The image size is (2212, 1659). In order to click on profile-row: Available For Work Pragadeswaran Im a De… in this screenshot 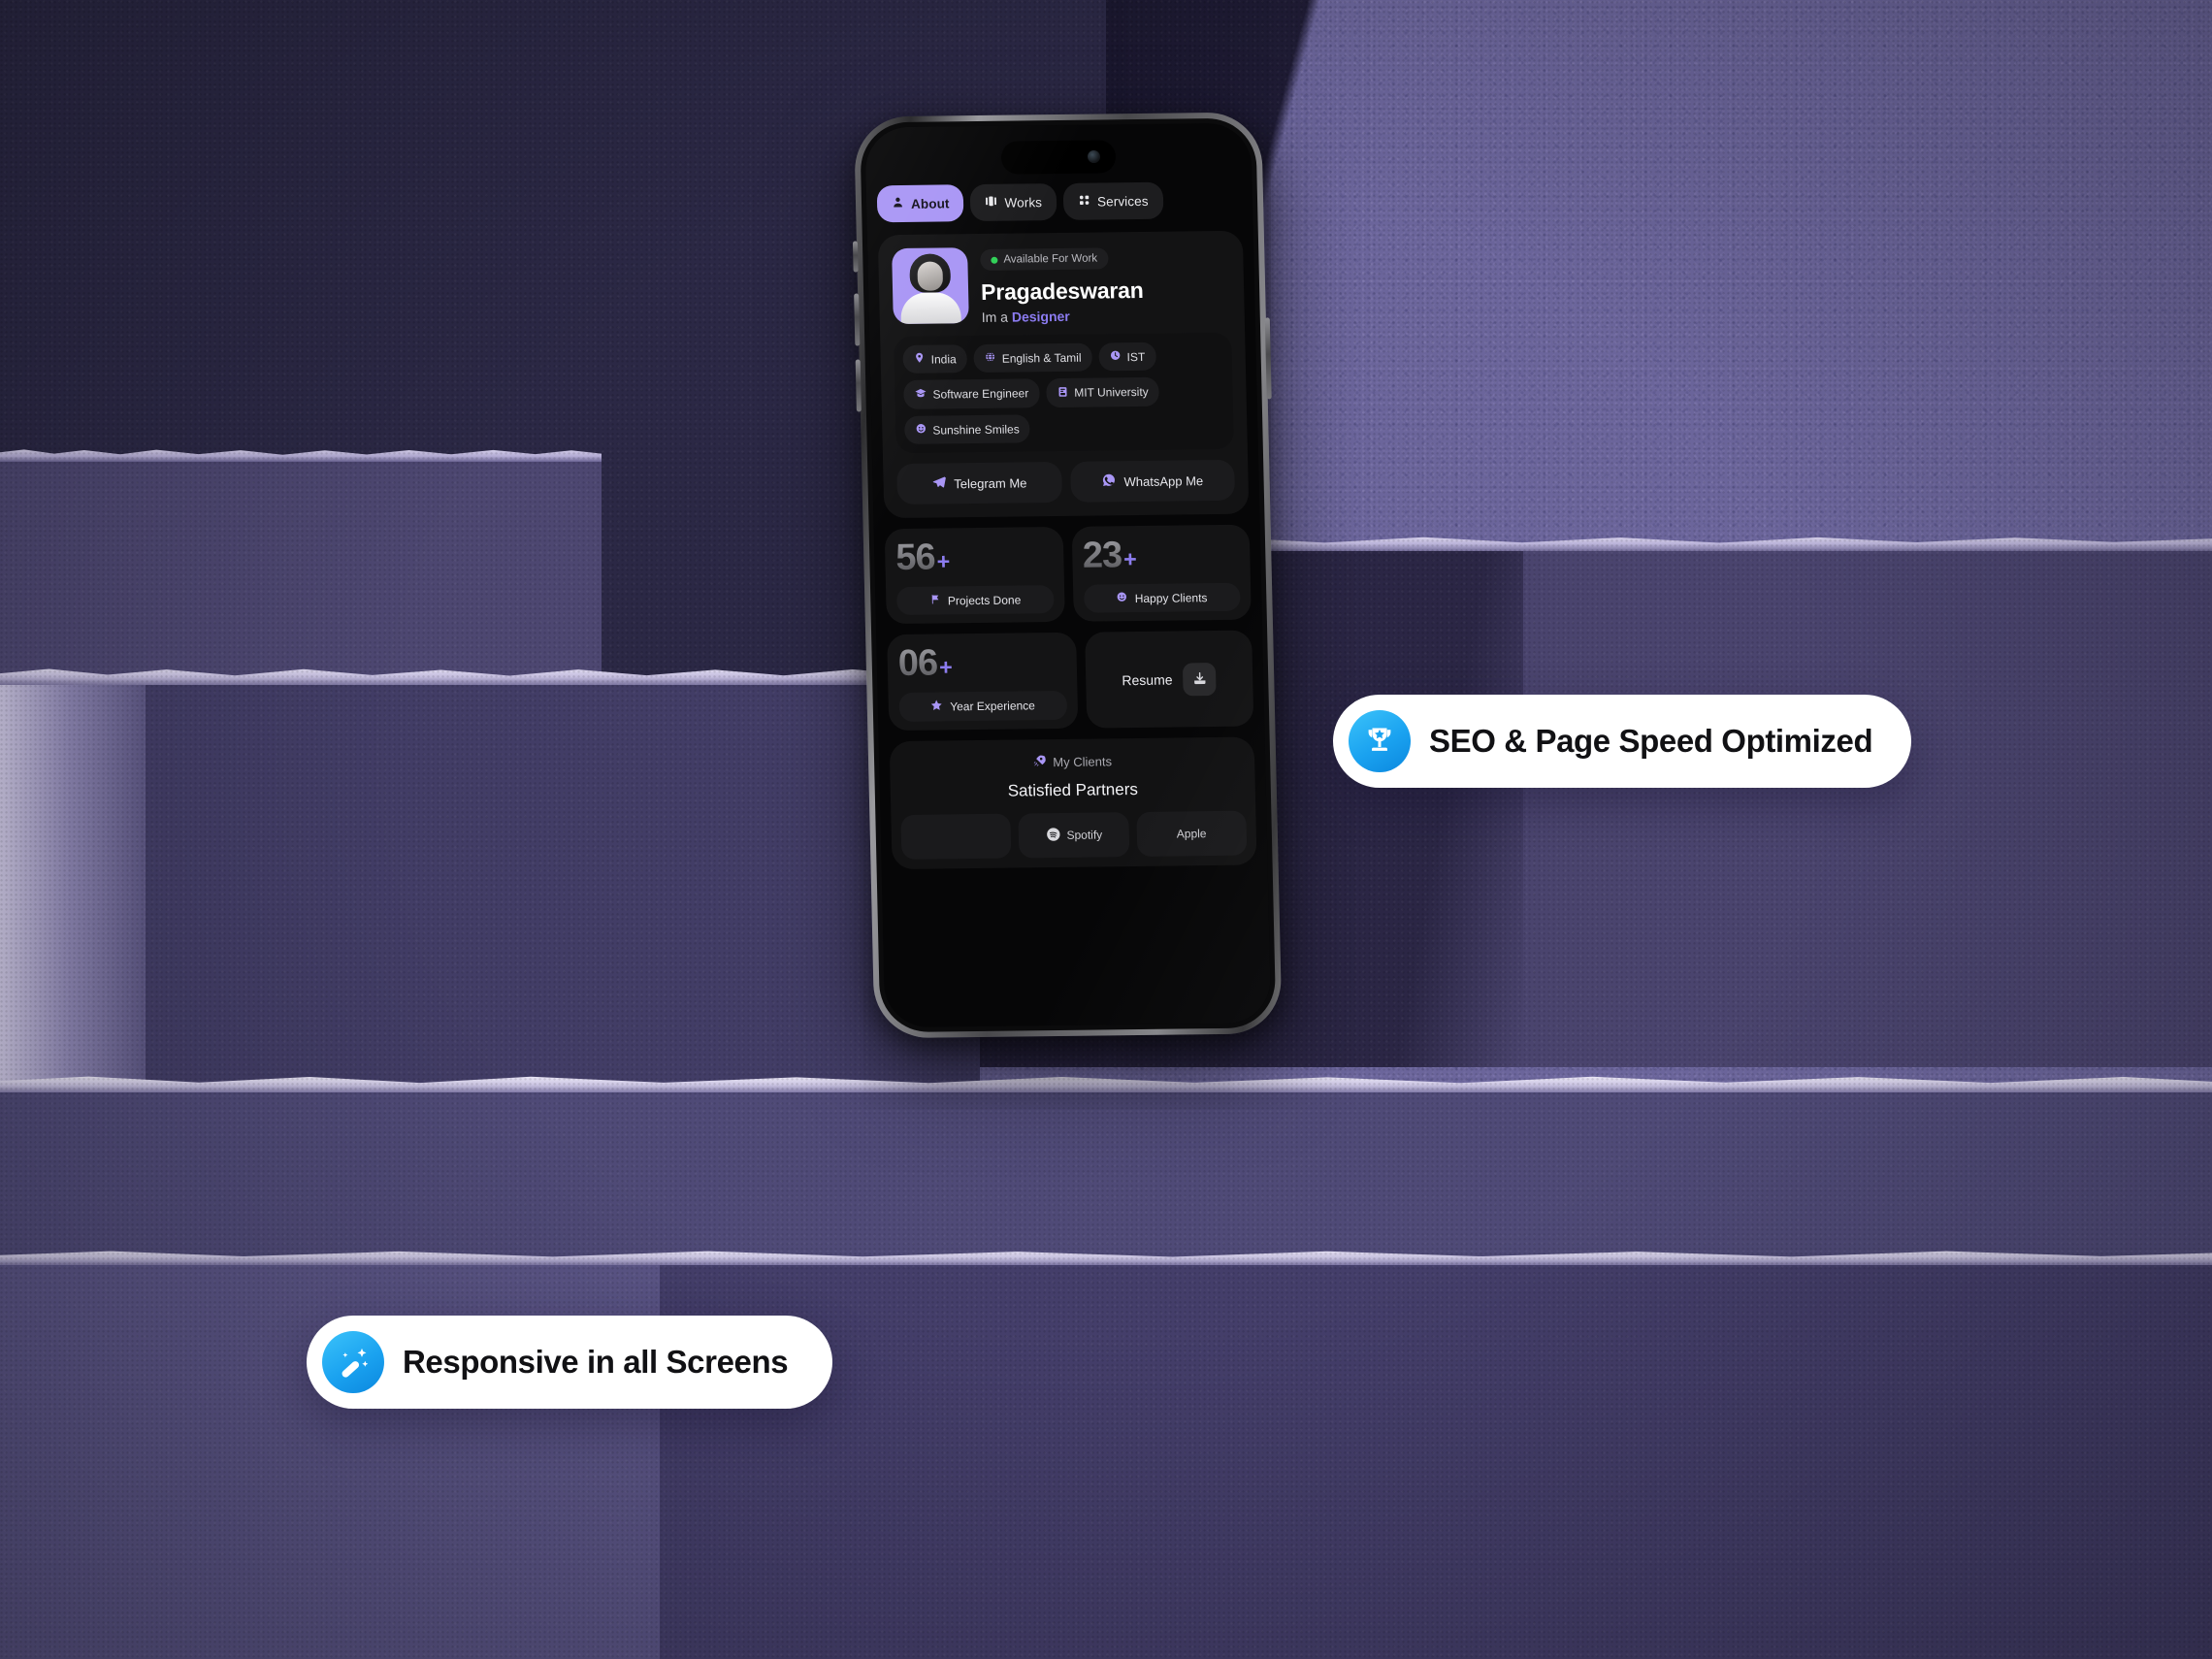, I will do `click(1061, 285)`.